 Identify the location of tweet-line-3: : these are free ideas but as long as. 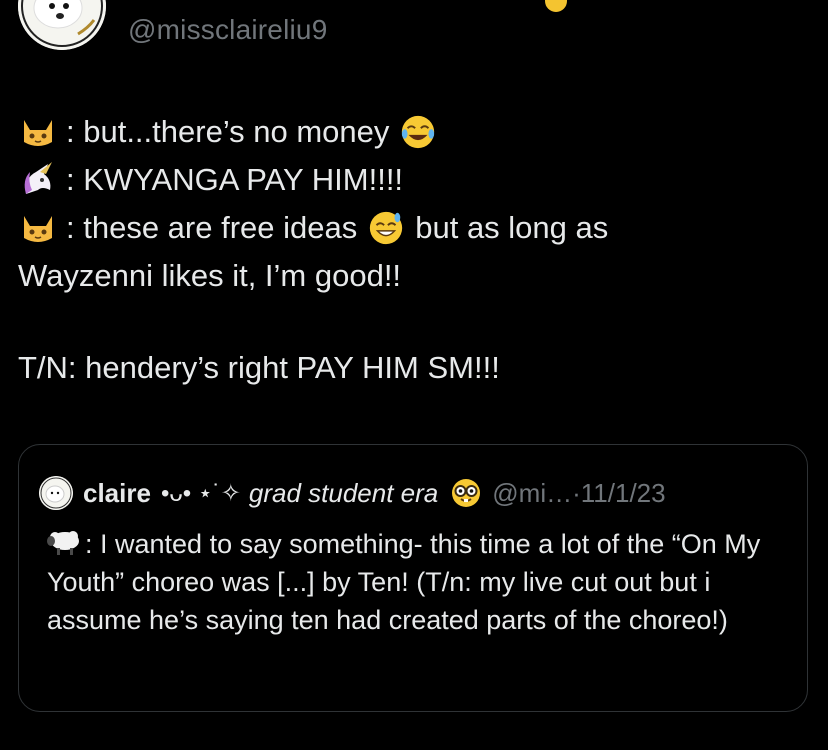
(413, 228).